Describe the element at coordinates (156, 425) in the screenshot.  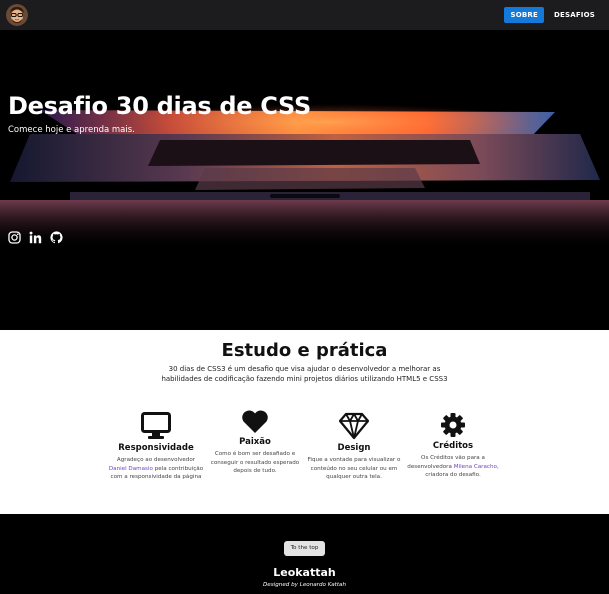
I see `monitor-icon` at that location.